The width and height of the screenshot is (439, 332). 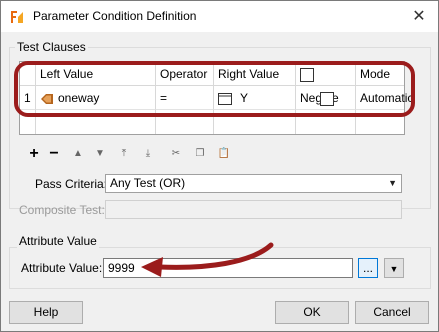 I want to click on composite-test-field, so click(x=253, y=209).